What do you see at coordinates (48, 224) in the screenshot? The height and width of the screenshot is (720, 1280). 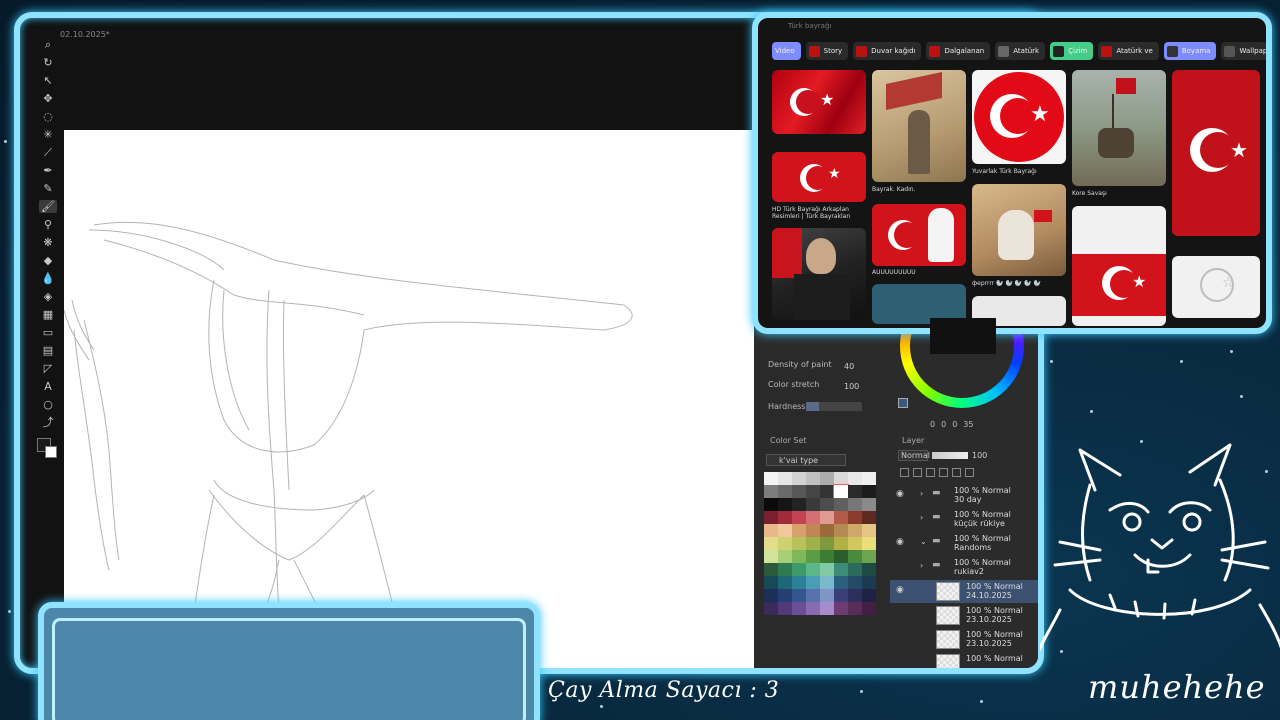 I see `airbrush-tool-icon: ⚲` at bounding box center [48, 224].